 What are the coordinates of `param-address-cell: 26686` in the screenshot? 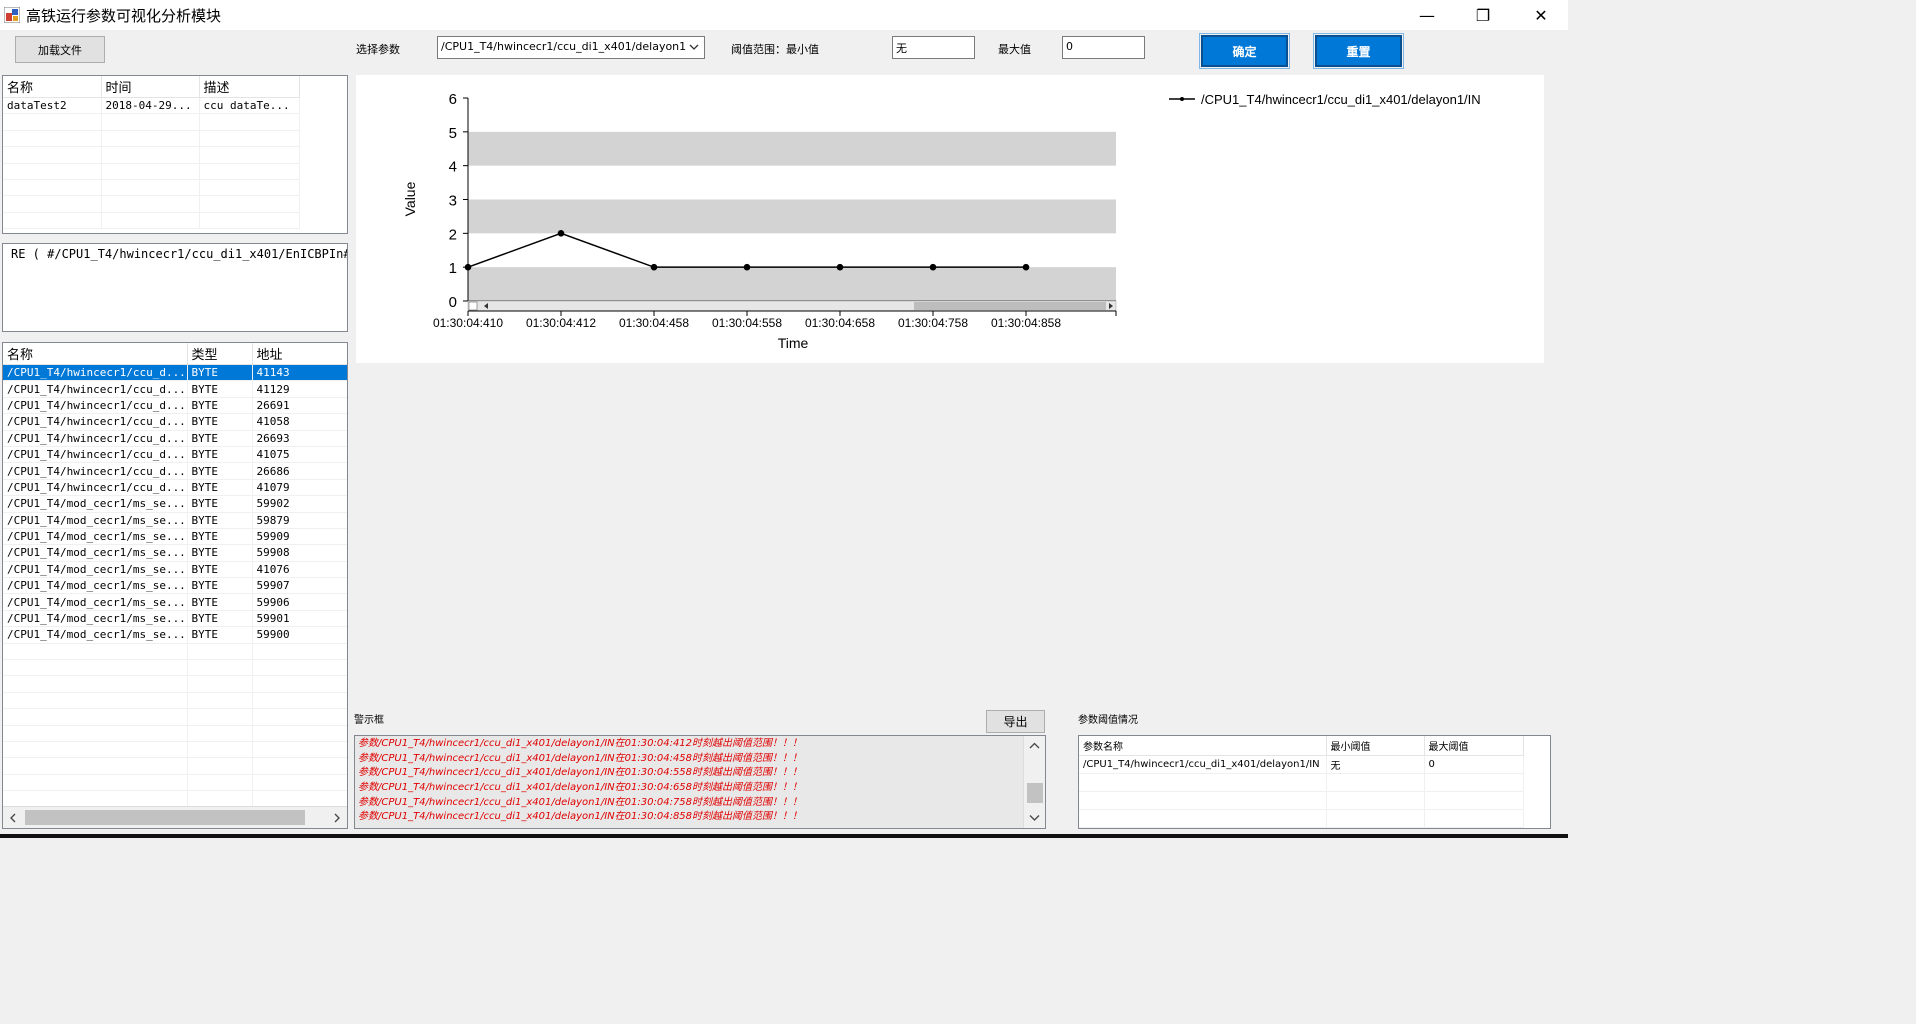 It's located at (299, 471).